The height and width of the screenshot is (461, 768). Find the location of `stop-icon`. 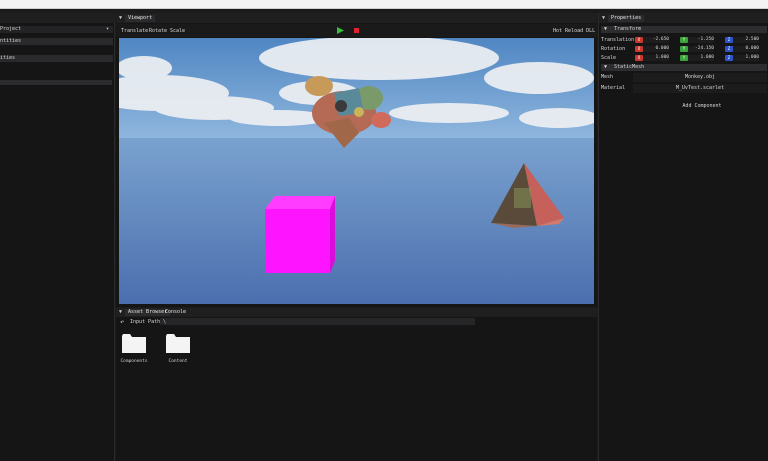

stop-icon is located at coordinates (356, 30).